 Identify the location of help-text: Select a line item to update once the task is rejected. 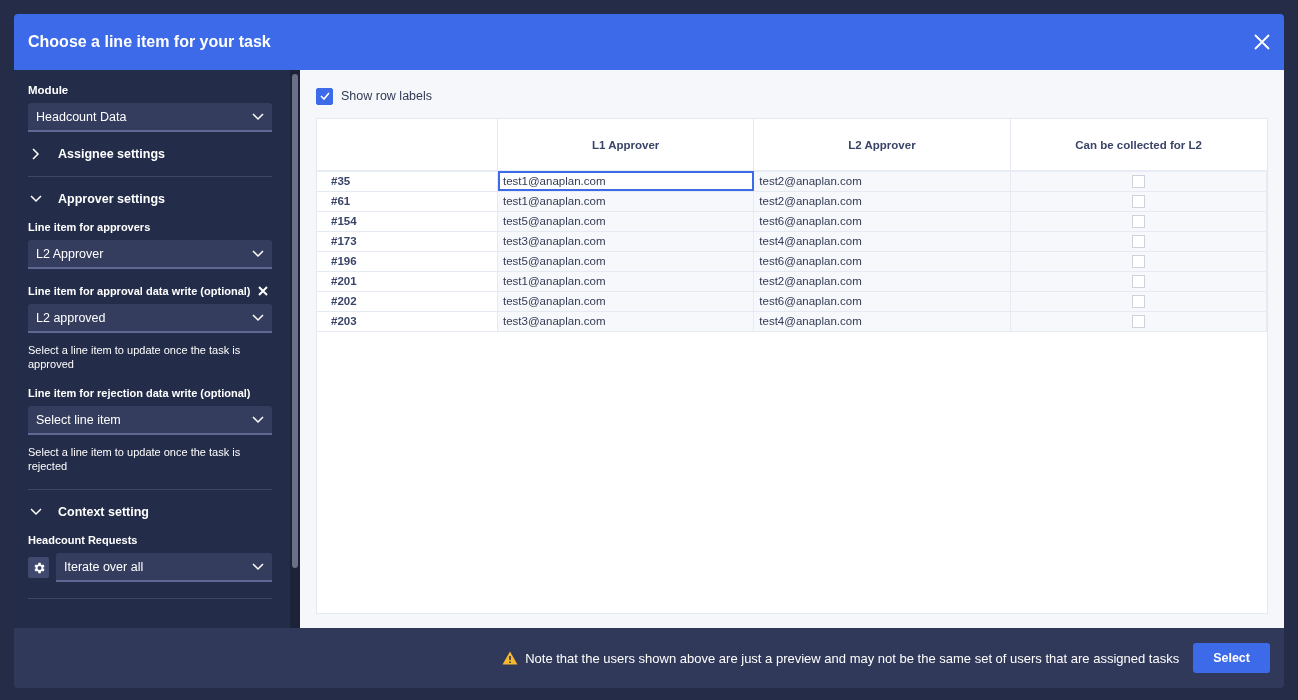
(135, 459).